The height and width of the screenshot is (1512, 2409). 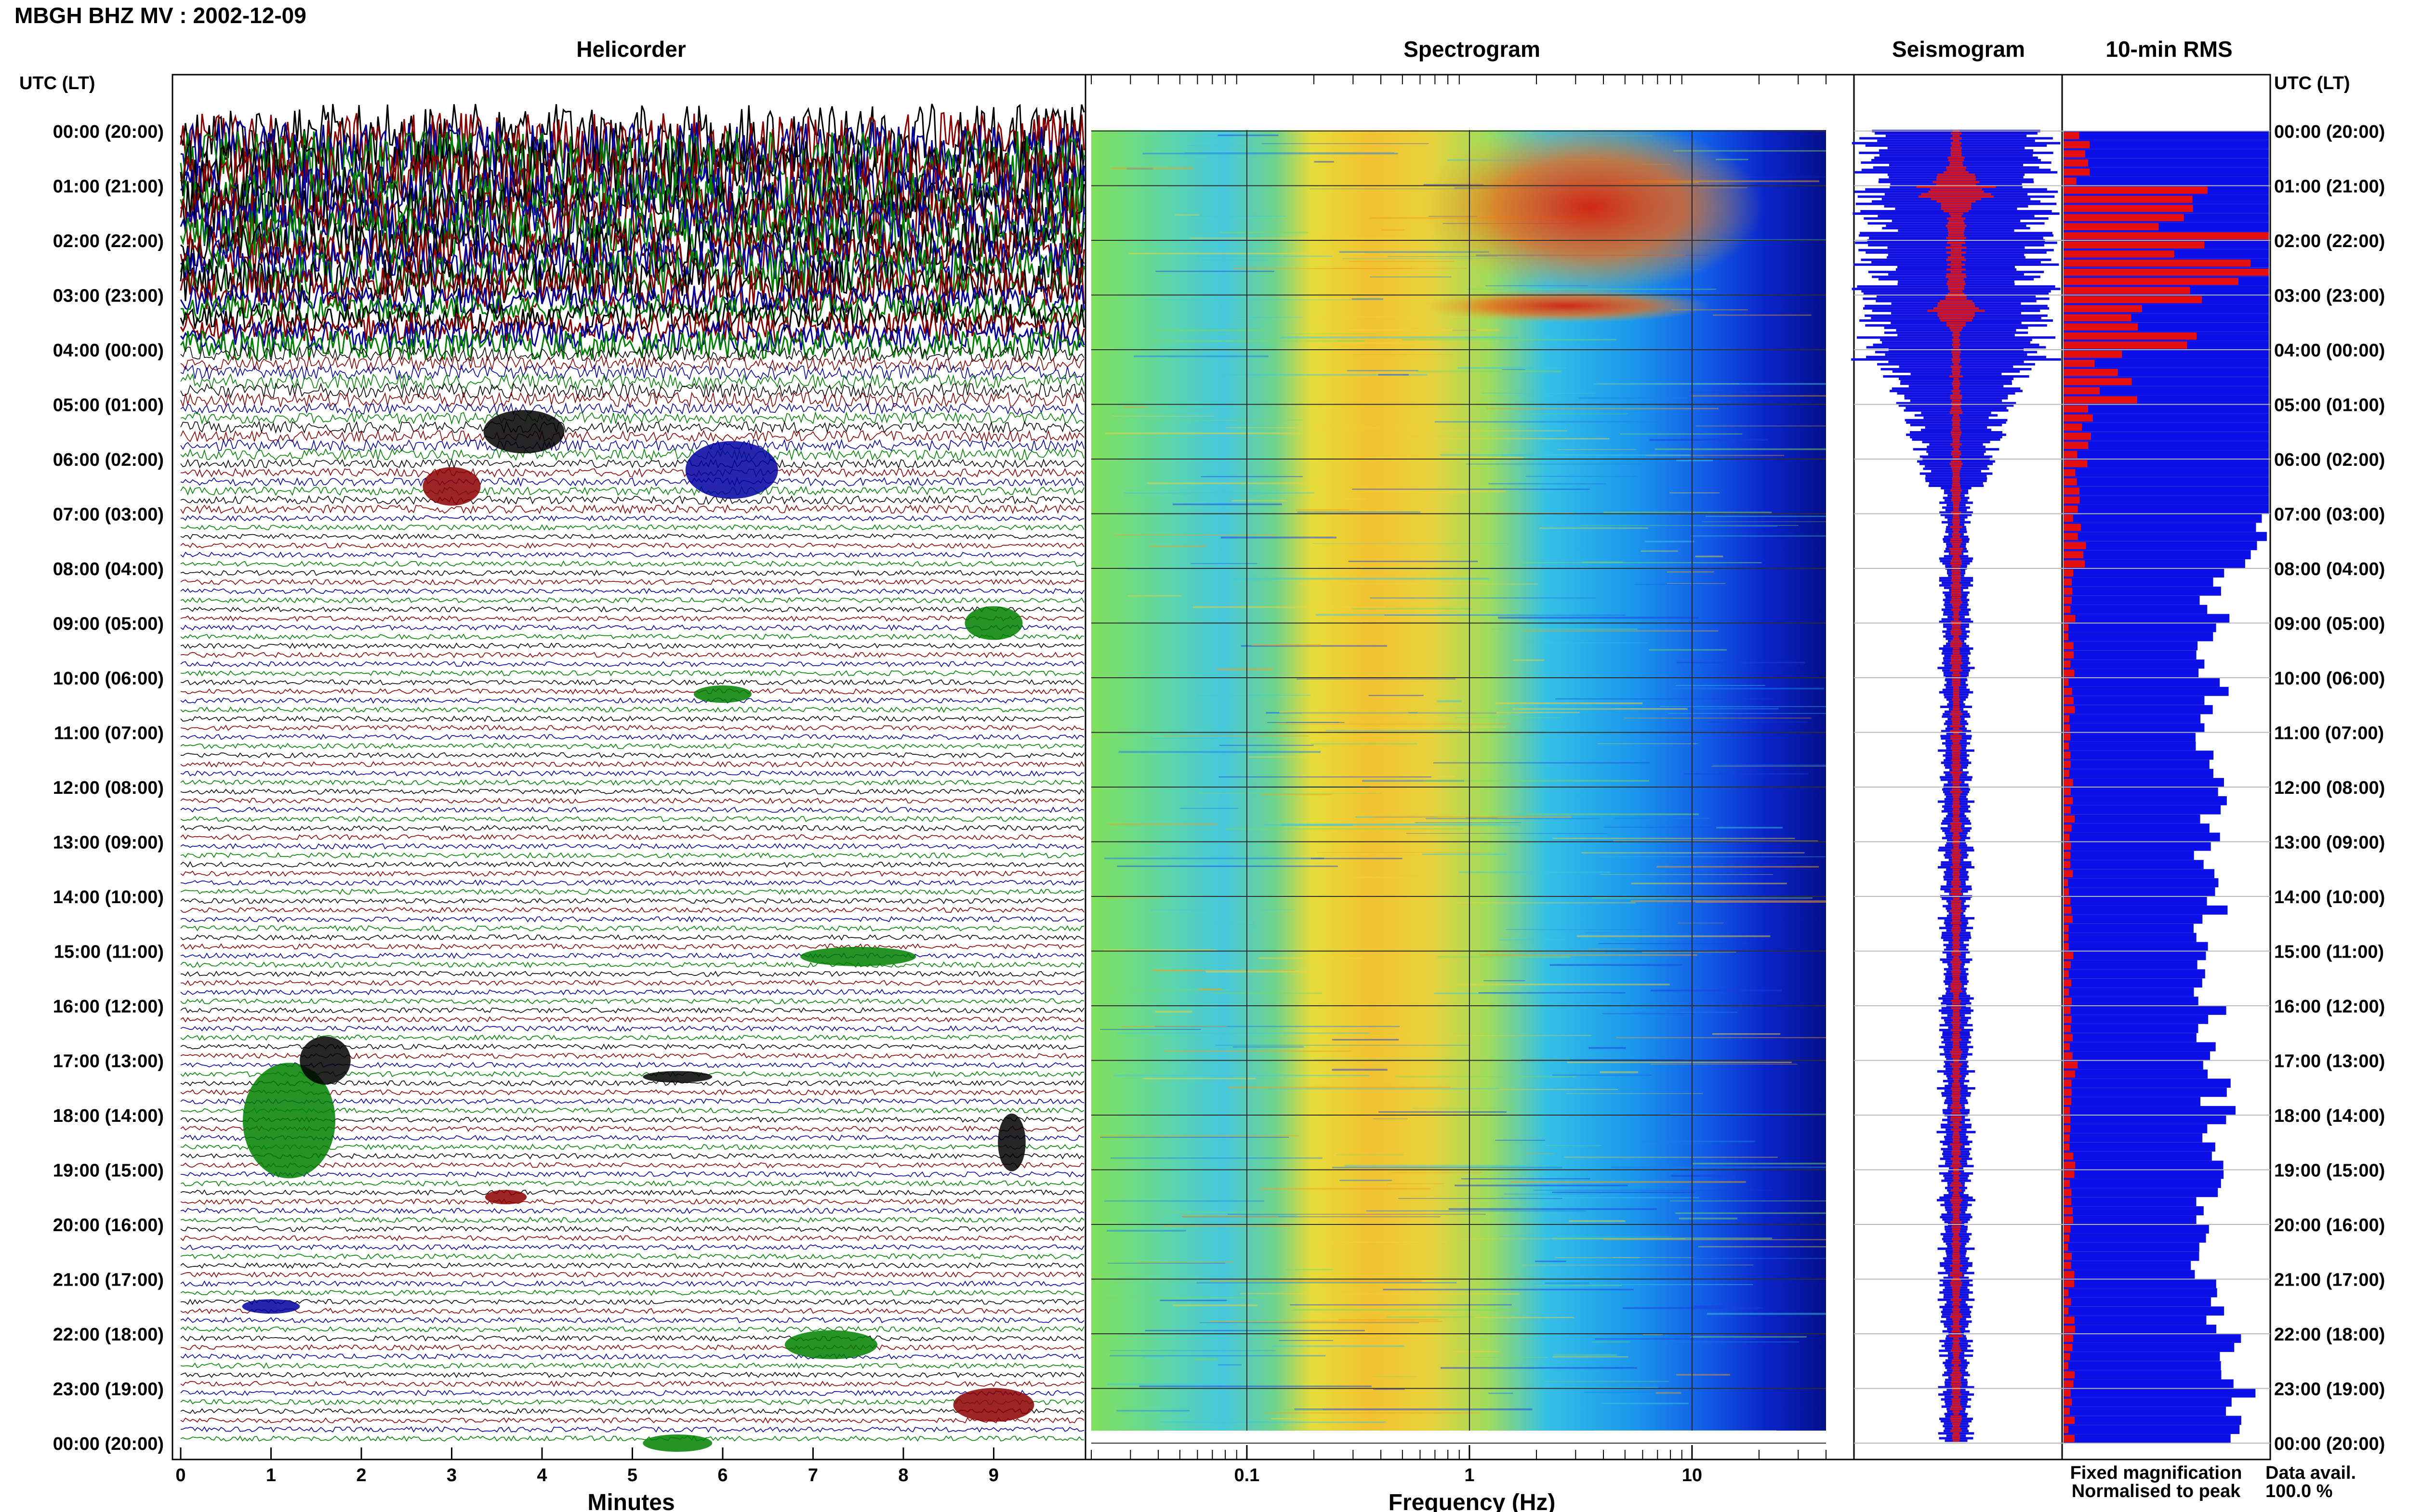 I want to click on hour-label-left: 09:00 (05:00), so click(x=108, y=624).